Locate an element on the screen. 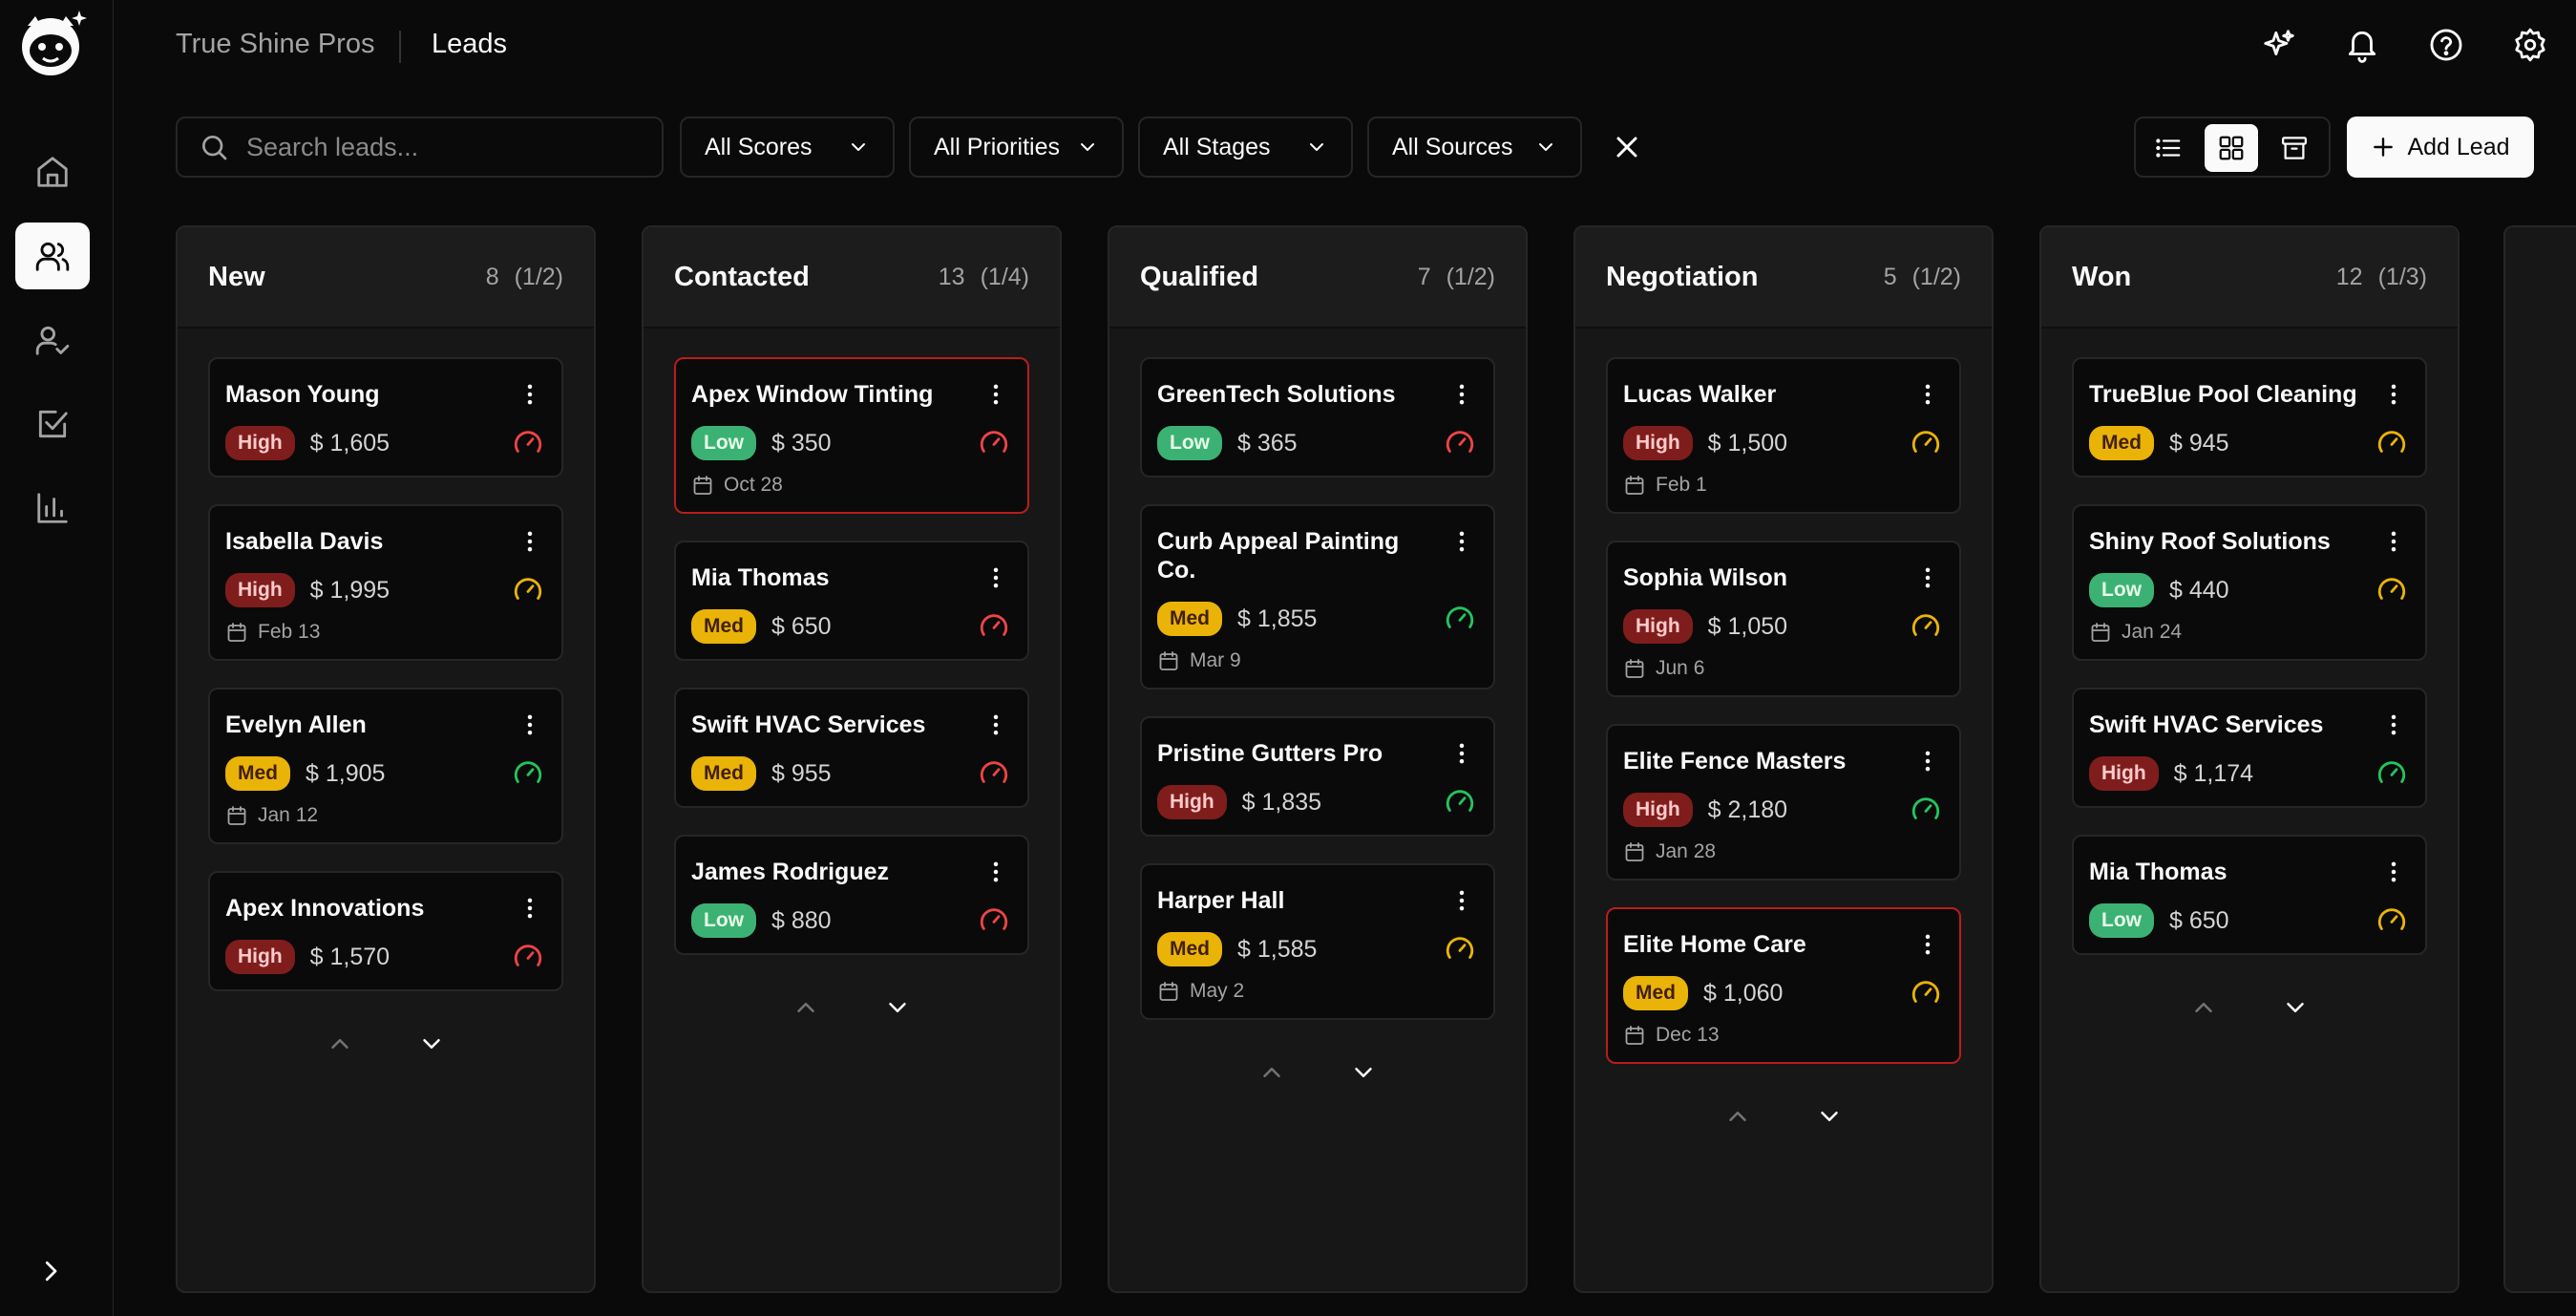 The image size is (2576, 1316). lead-name: Mia Thomas is located at coordinates (760, 577).